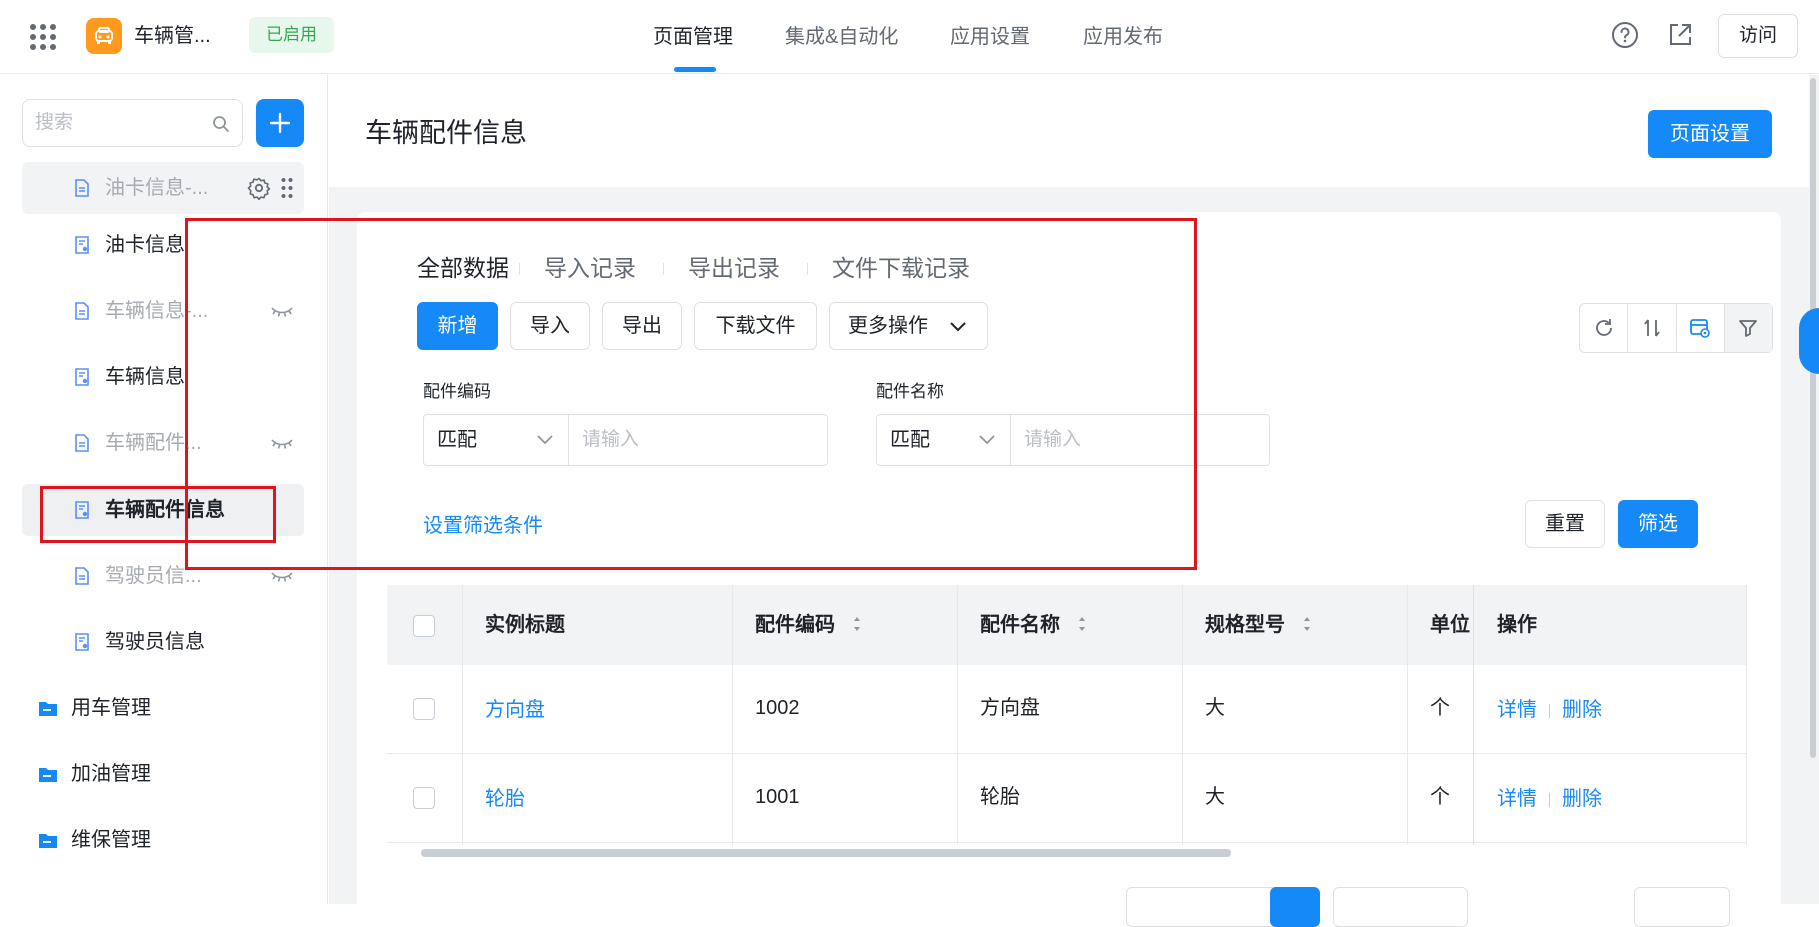 The height and width of the screenshot is (927, 1819). I want to click on sidebar-folder-label: 加油管理, so click(111, 774).